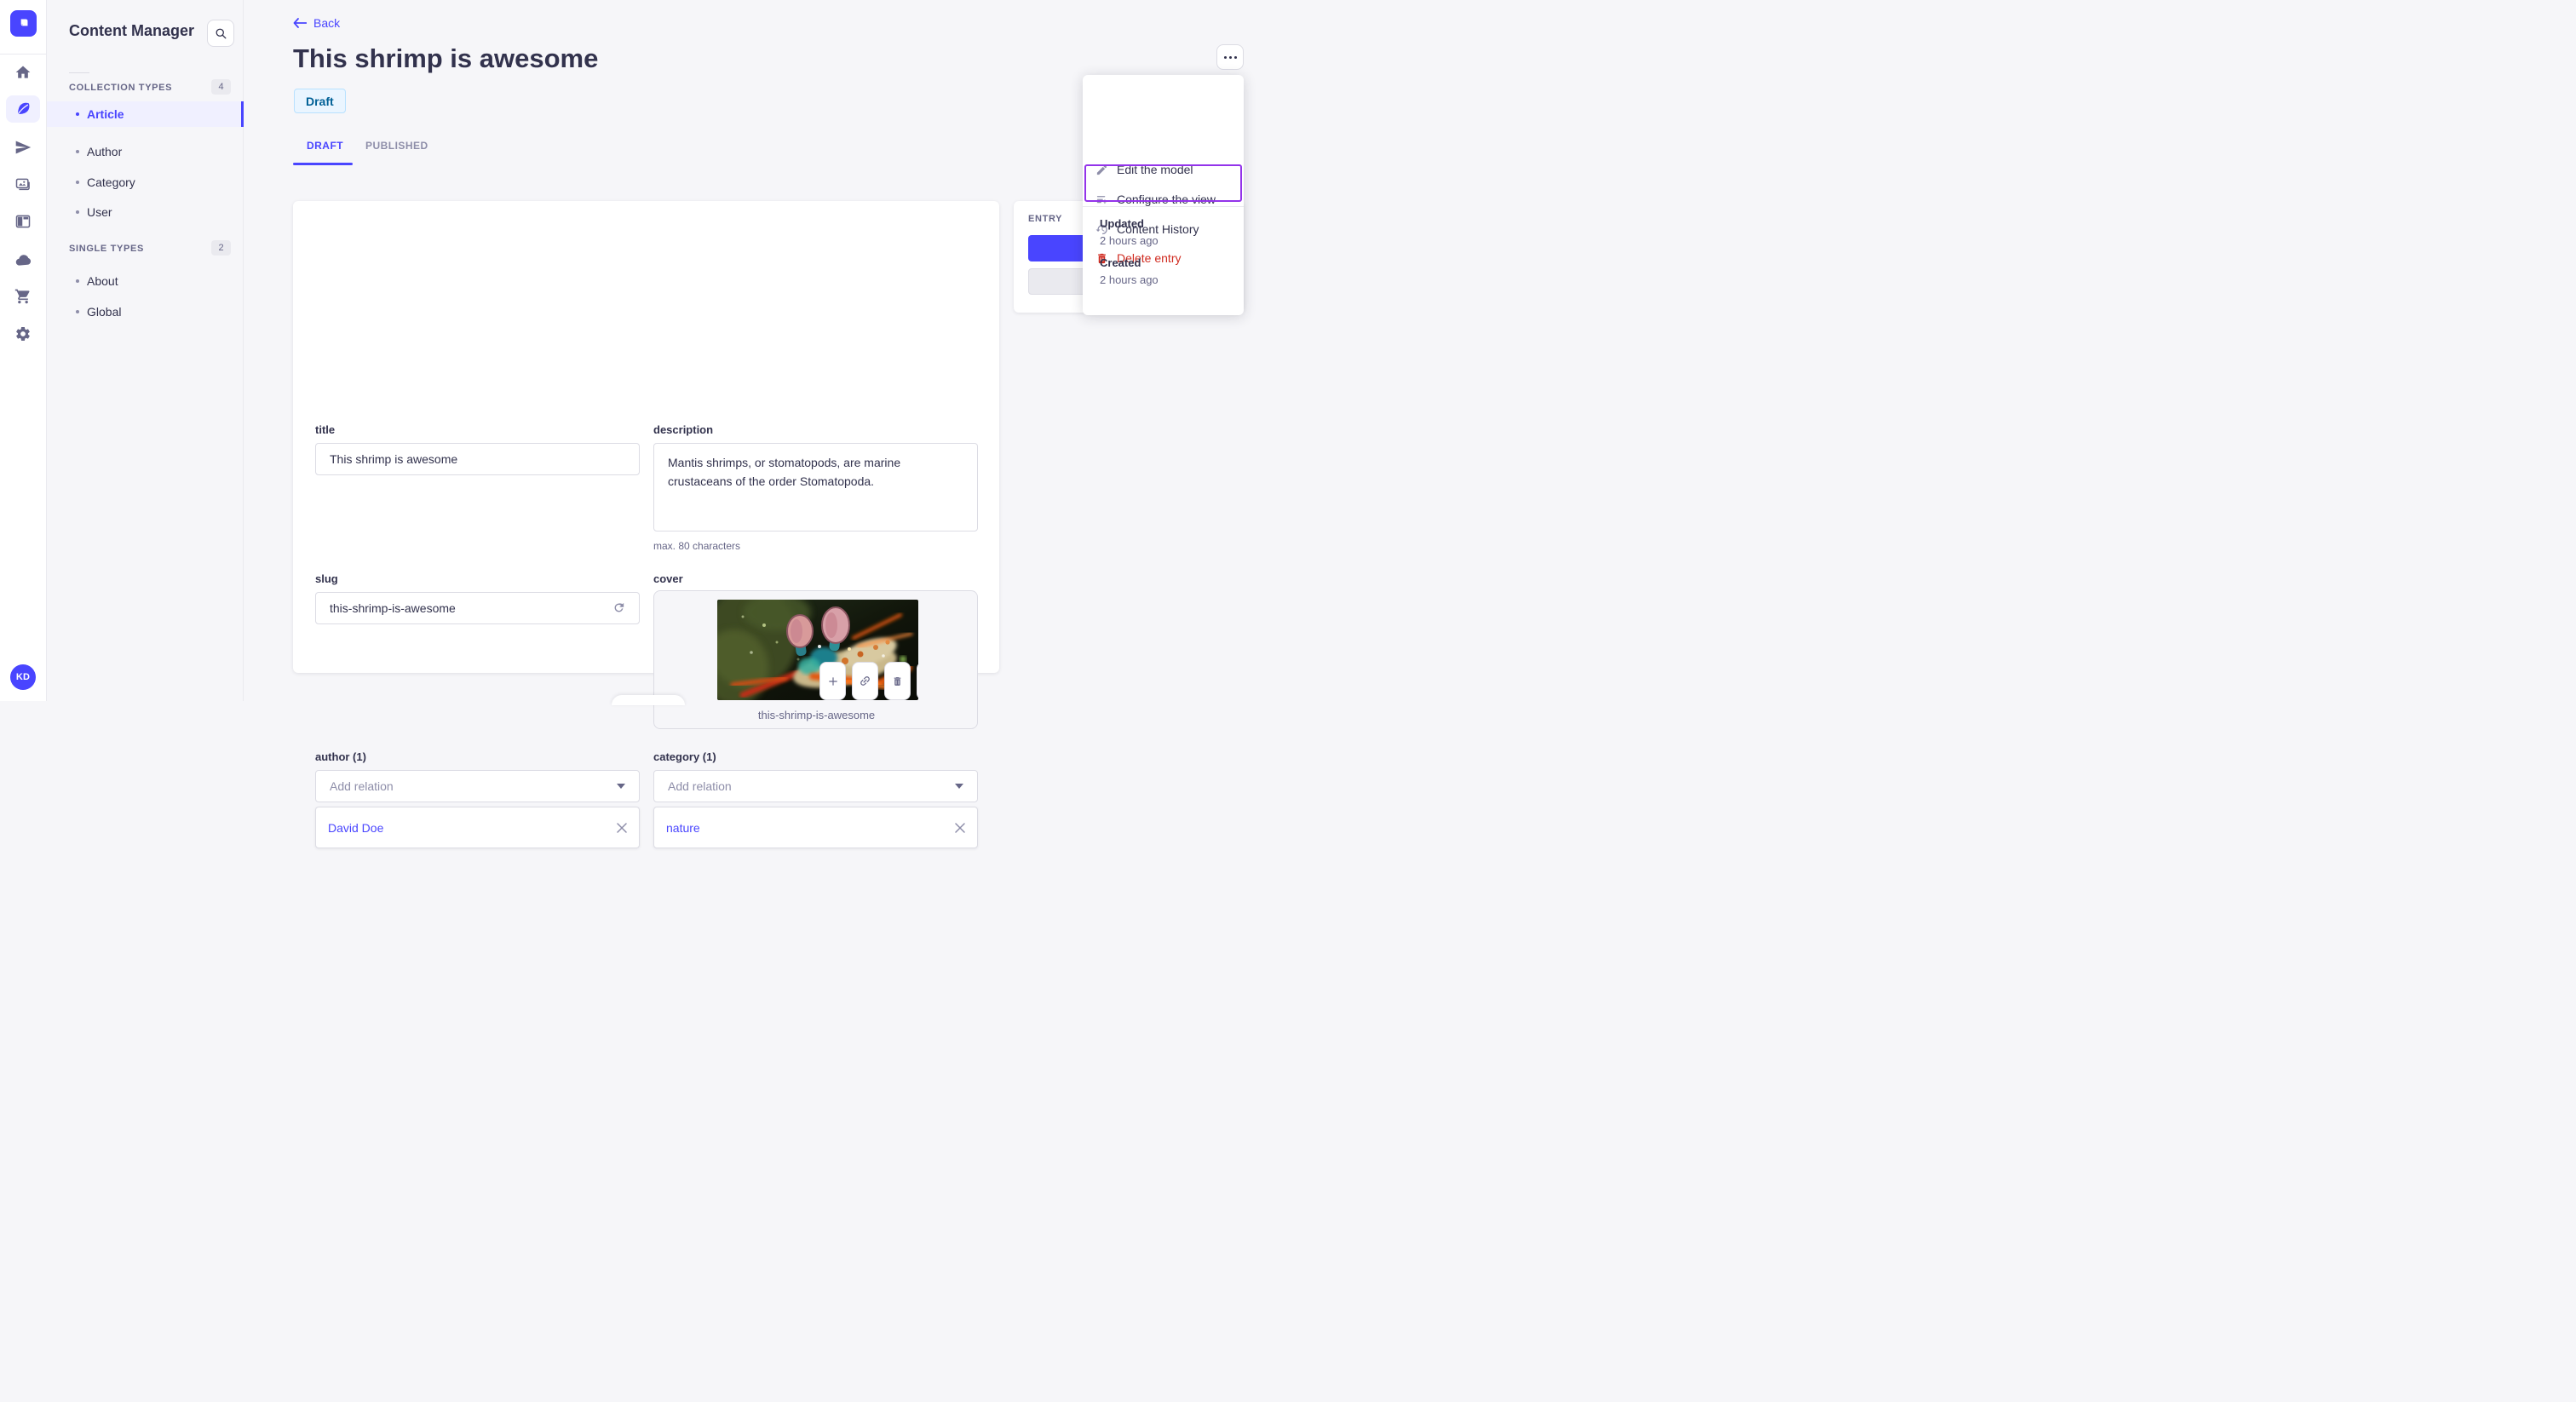 The height and width of the screenshot is (1402, 2576). What do you see at coordinates (818, 650) in the screenshot?
I see `cover-image` at bounding box center [818, 650].